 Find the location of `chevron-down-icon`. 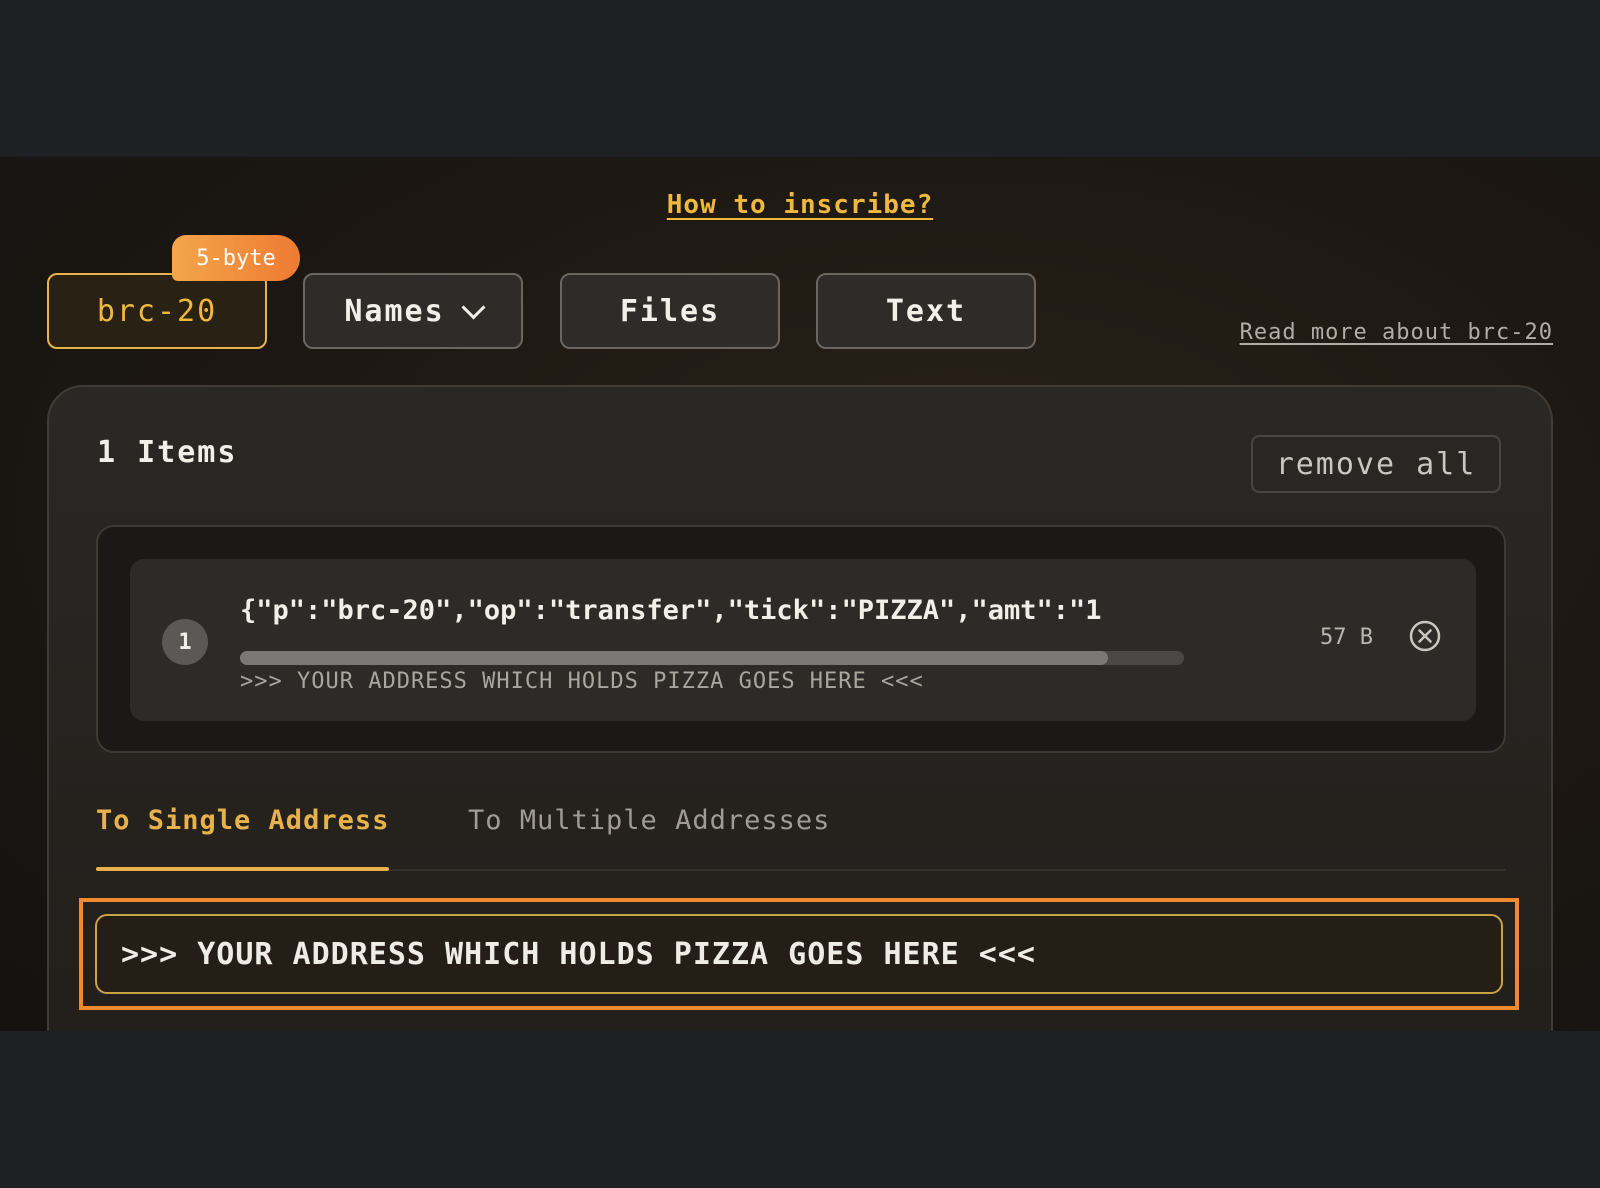

chevron-down-icon is located at coordinates (473, 307).